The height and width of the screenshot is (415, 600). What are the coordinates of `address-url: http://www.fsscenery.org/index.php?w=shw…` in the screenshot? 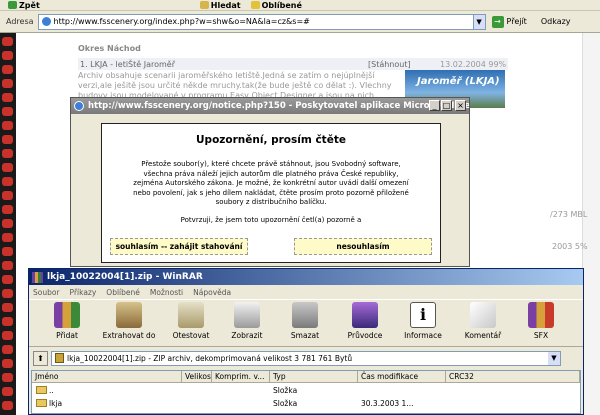 It's located at (181, 21).